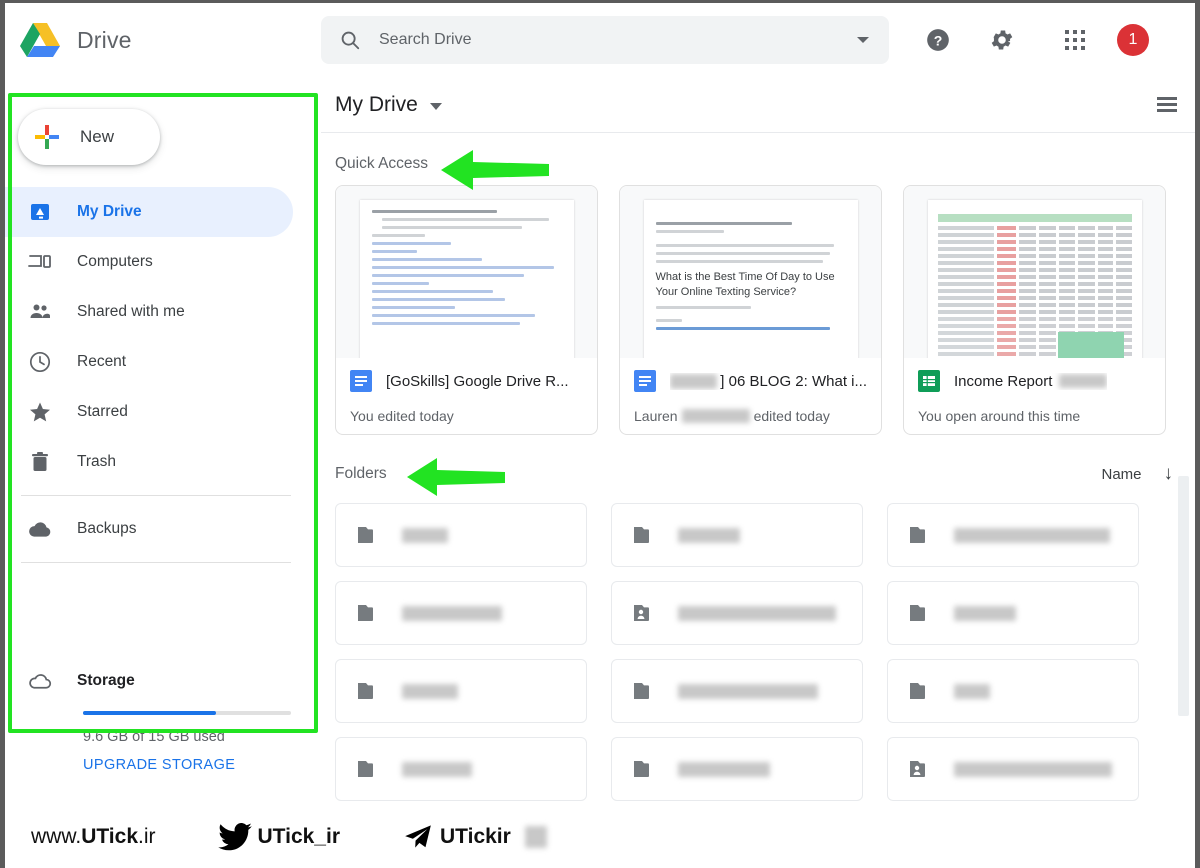 The width and height of the screenshot is (1200, 868). Describe the element at coordinates (1183, 596) in the screenshot. I see `vertical-scrollbar` at that location.